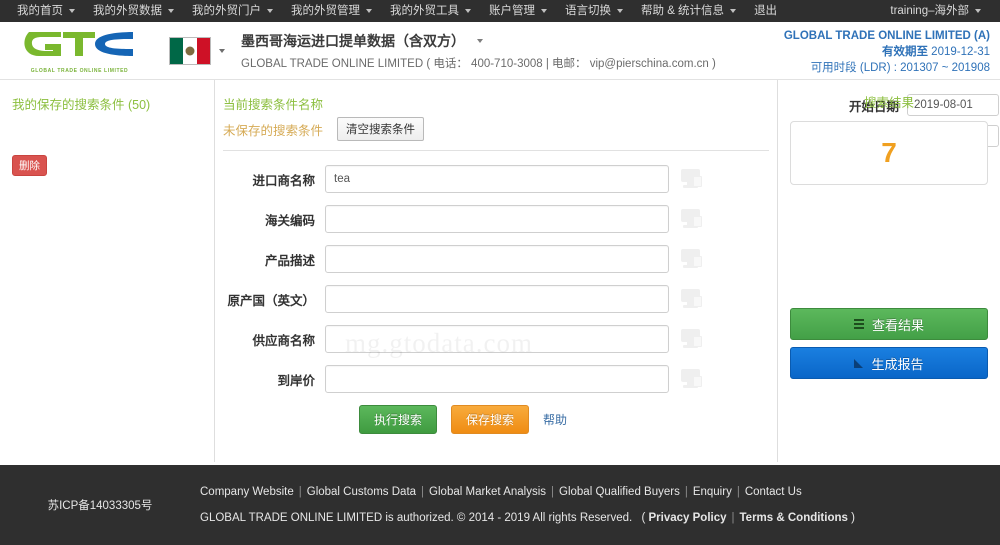 The width and height of the screenshot is (1000, 545). Describe the element at coordinates (688, 518) in the screenshot. I see `footer-link-privacy-policy: Privacy Policy` at that location.